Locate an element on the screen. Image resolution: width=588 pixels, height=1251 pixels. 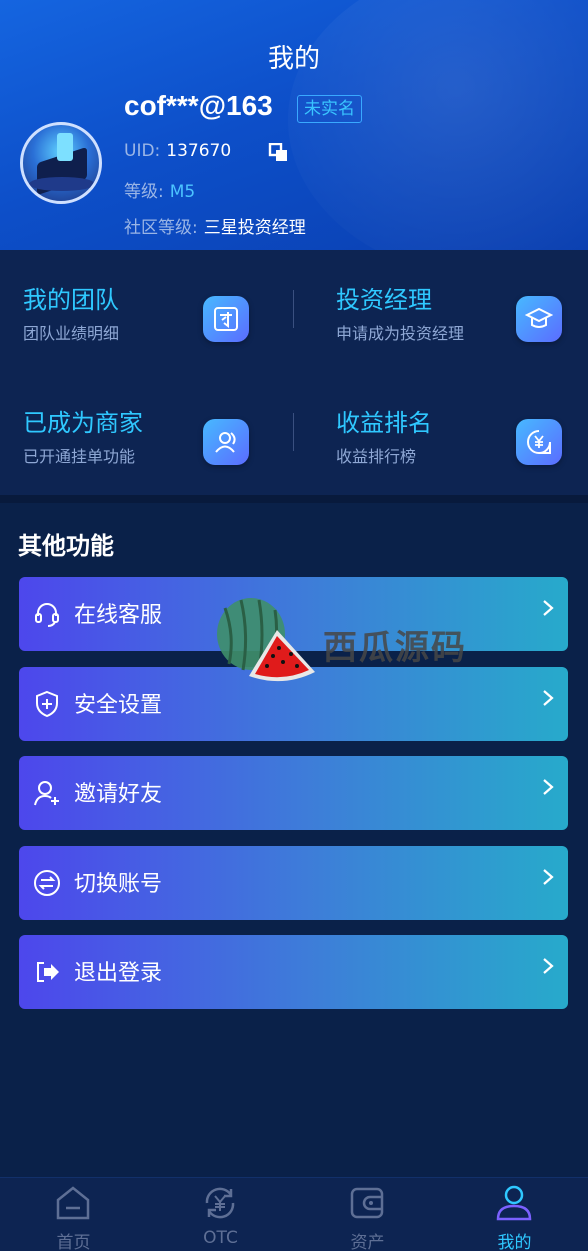
grid-item-title: 我的团队 is located at coordinates (71, 300).